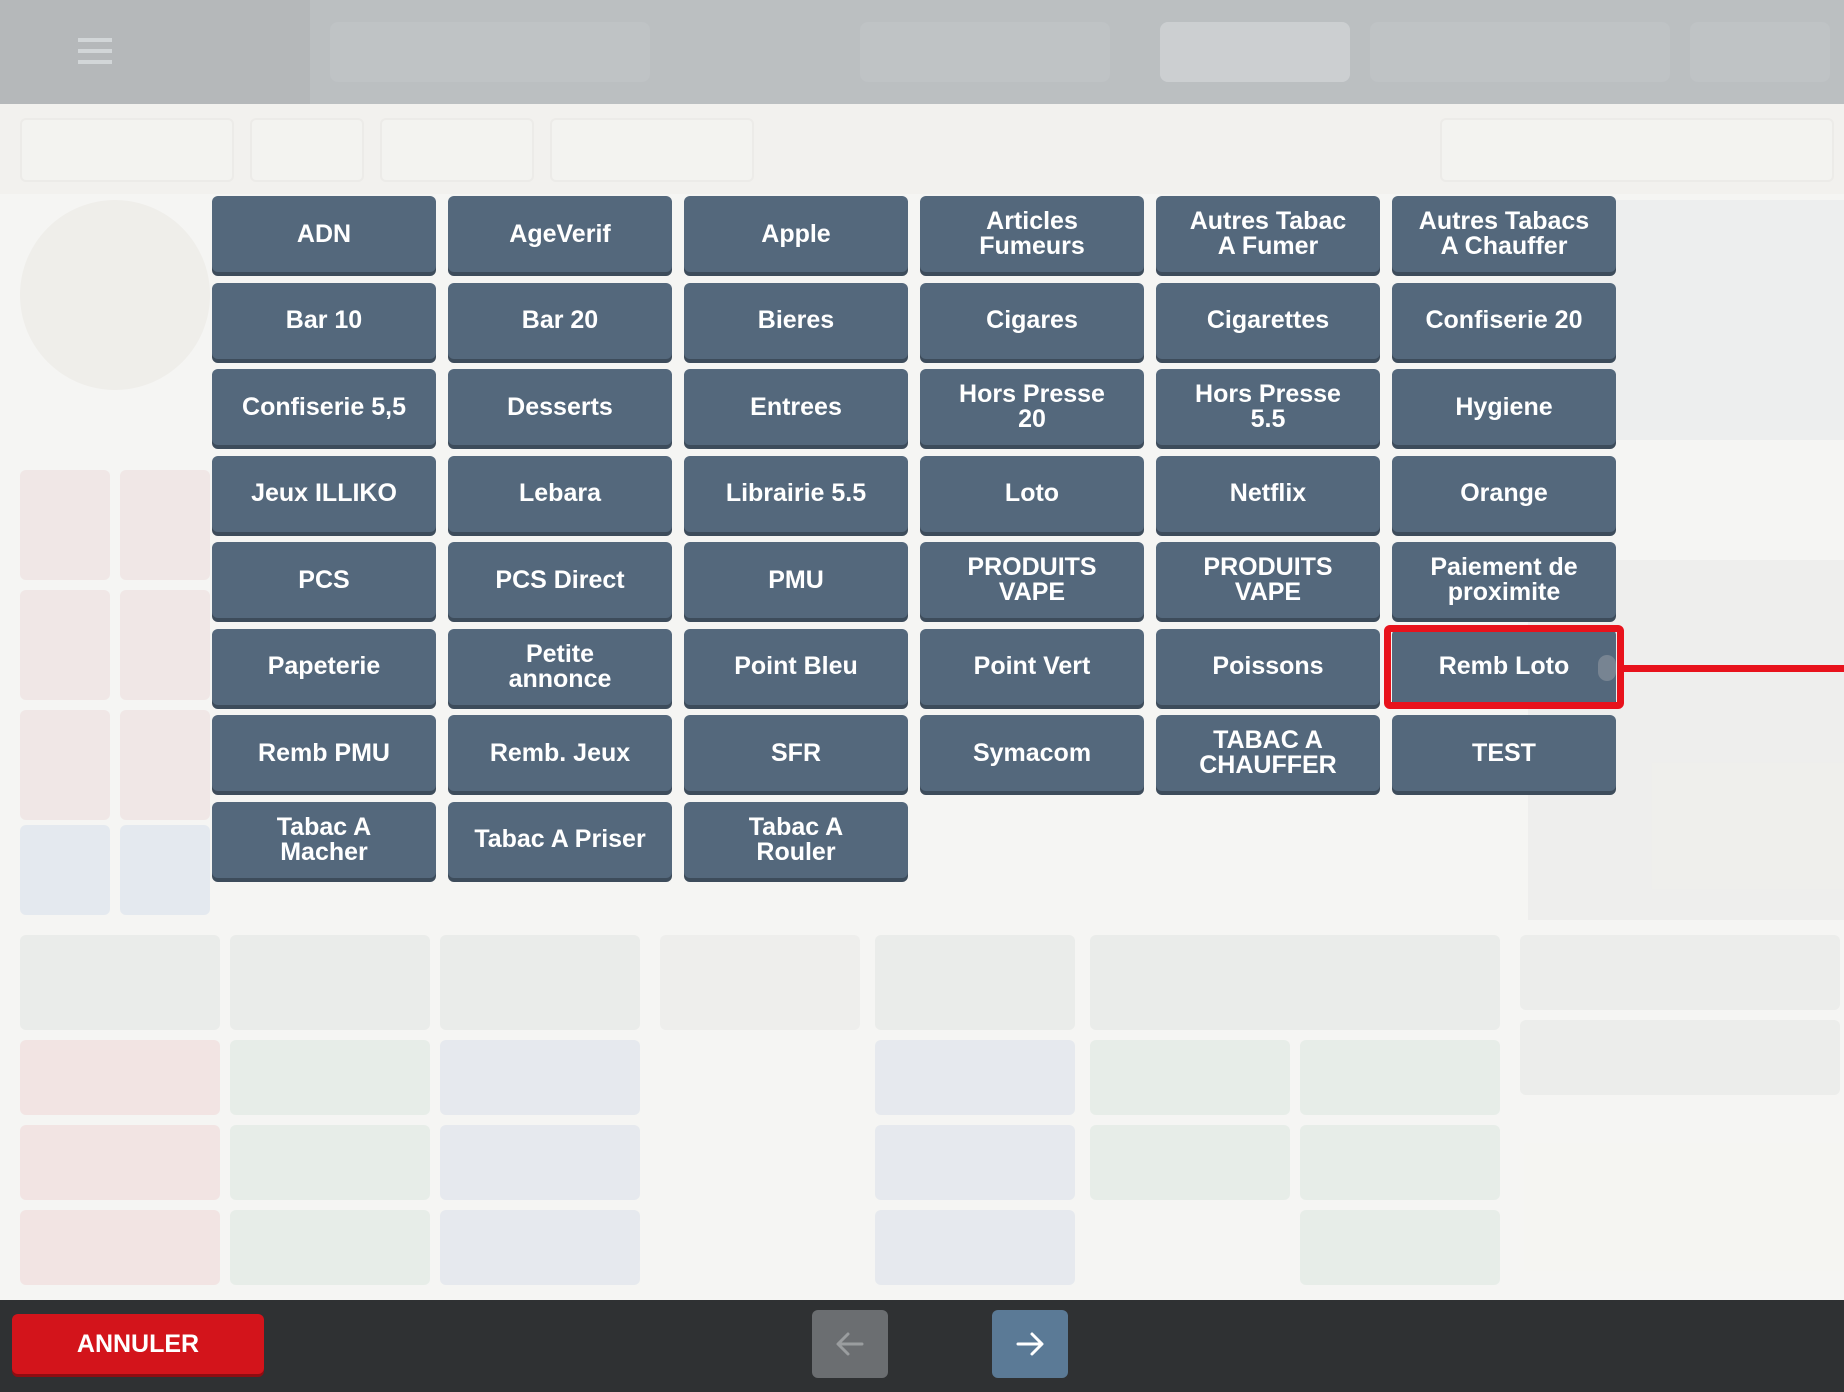 This screenshot has height=1392, width=1844. I want to click on category-button-label: Articles Fumeurs, so click(1032, 233).